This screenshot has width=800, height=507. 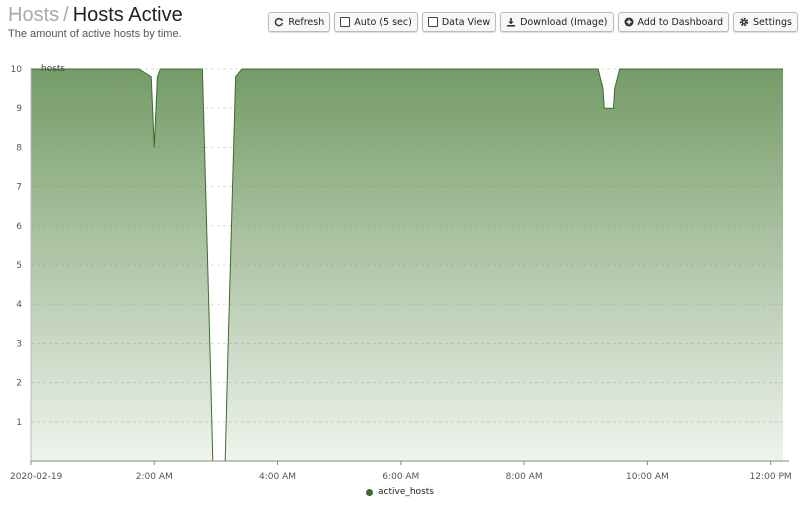 What do you see at coordinates (17, 70) in the screenshot?
I see `y-tick-label: 10` at bounding box center [17, 70].